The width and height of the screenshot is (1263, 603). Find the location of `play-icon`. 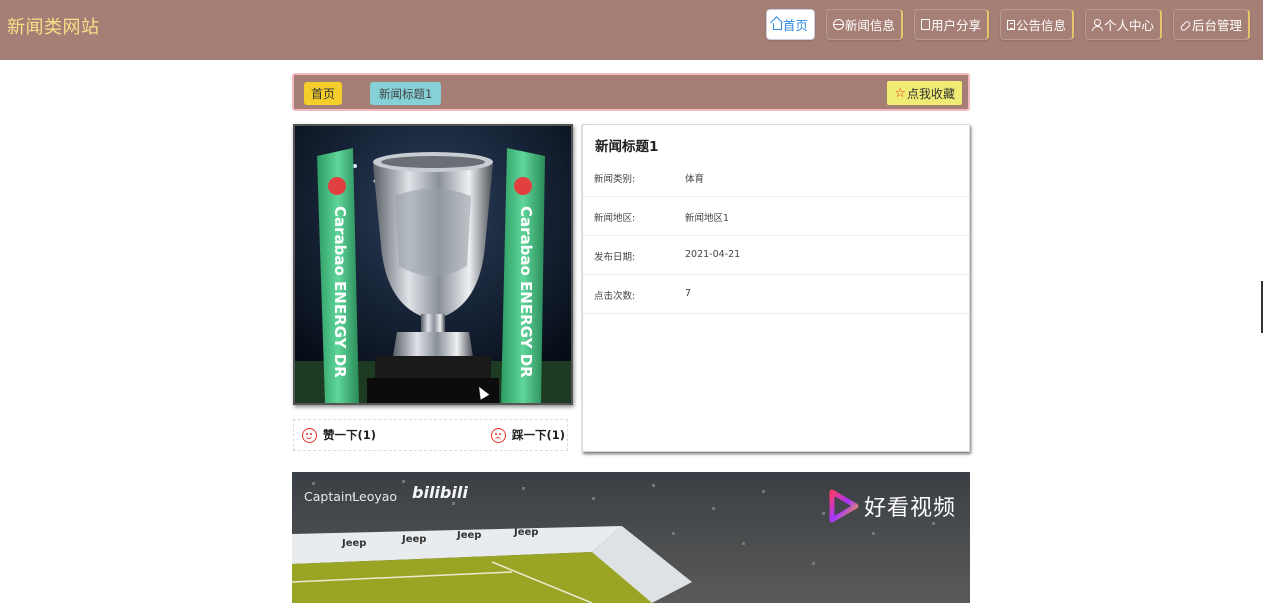

play-icon is located at coordinates (844, 506).